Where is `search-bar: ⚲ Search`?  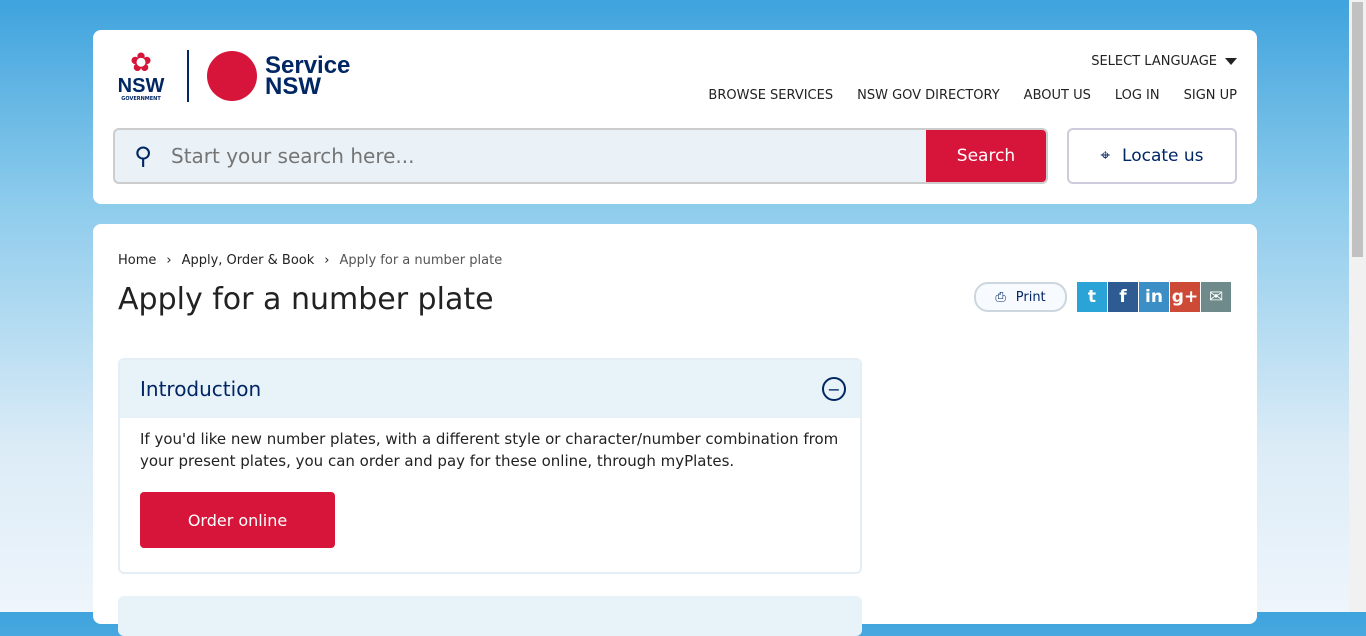
search-bar: ⚲ Search is located at coordinates (580, 156).